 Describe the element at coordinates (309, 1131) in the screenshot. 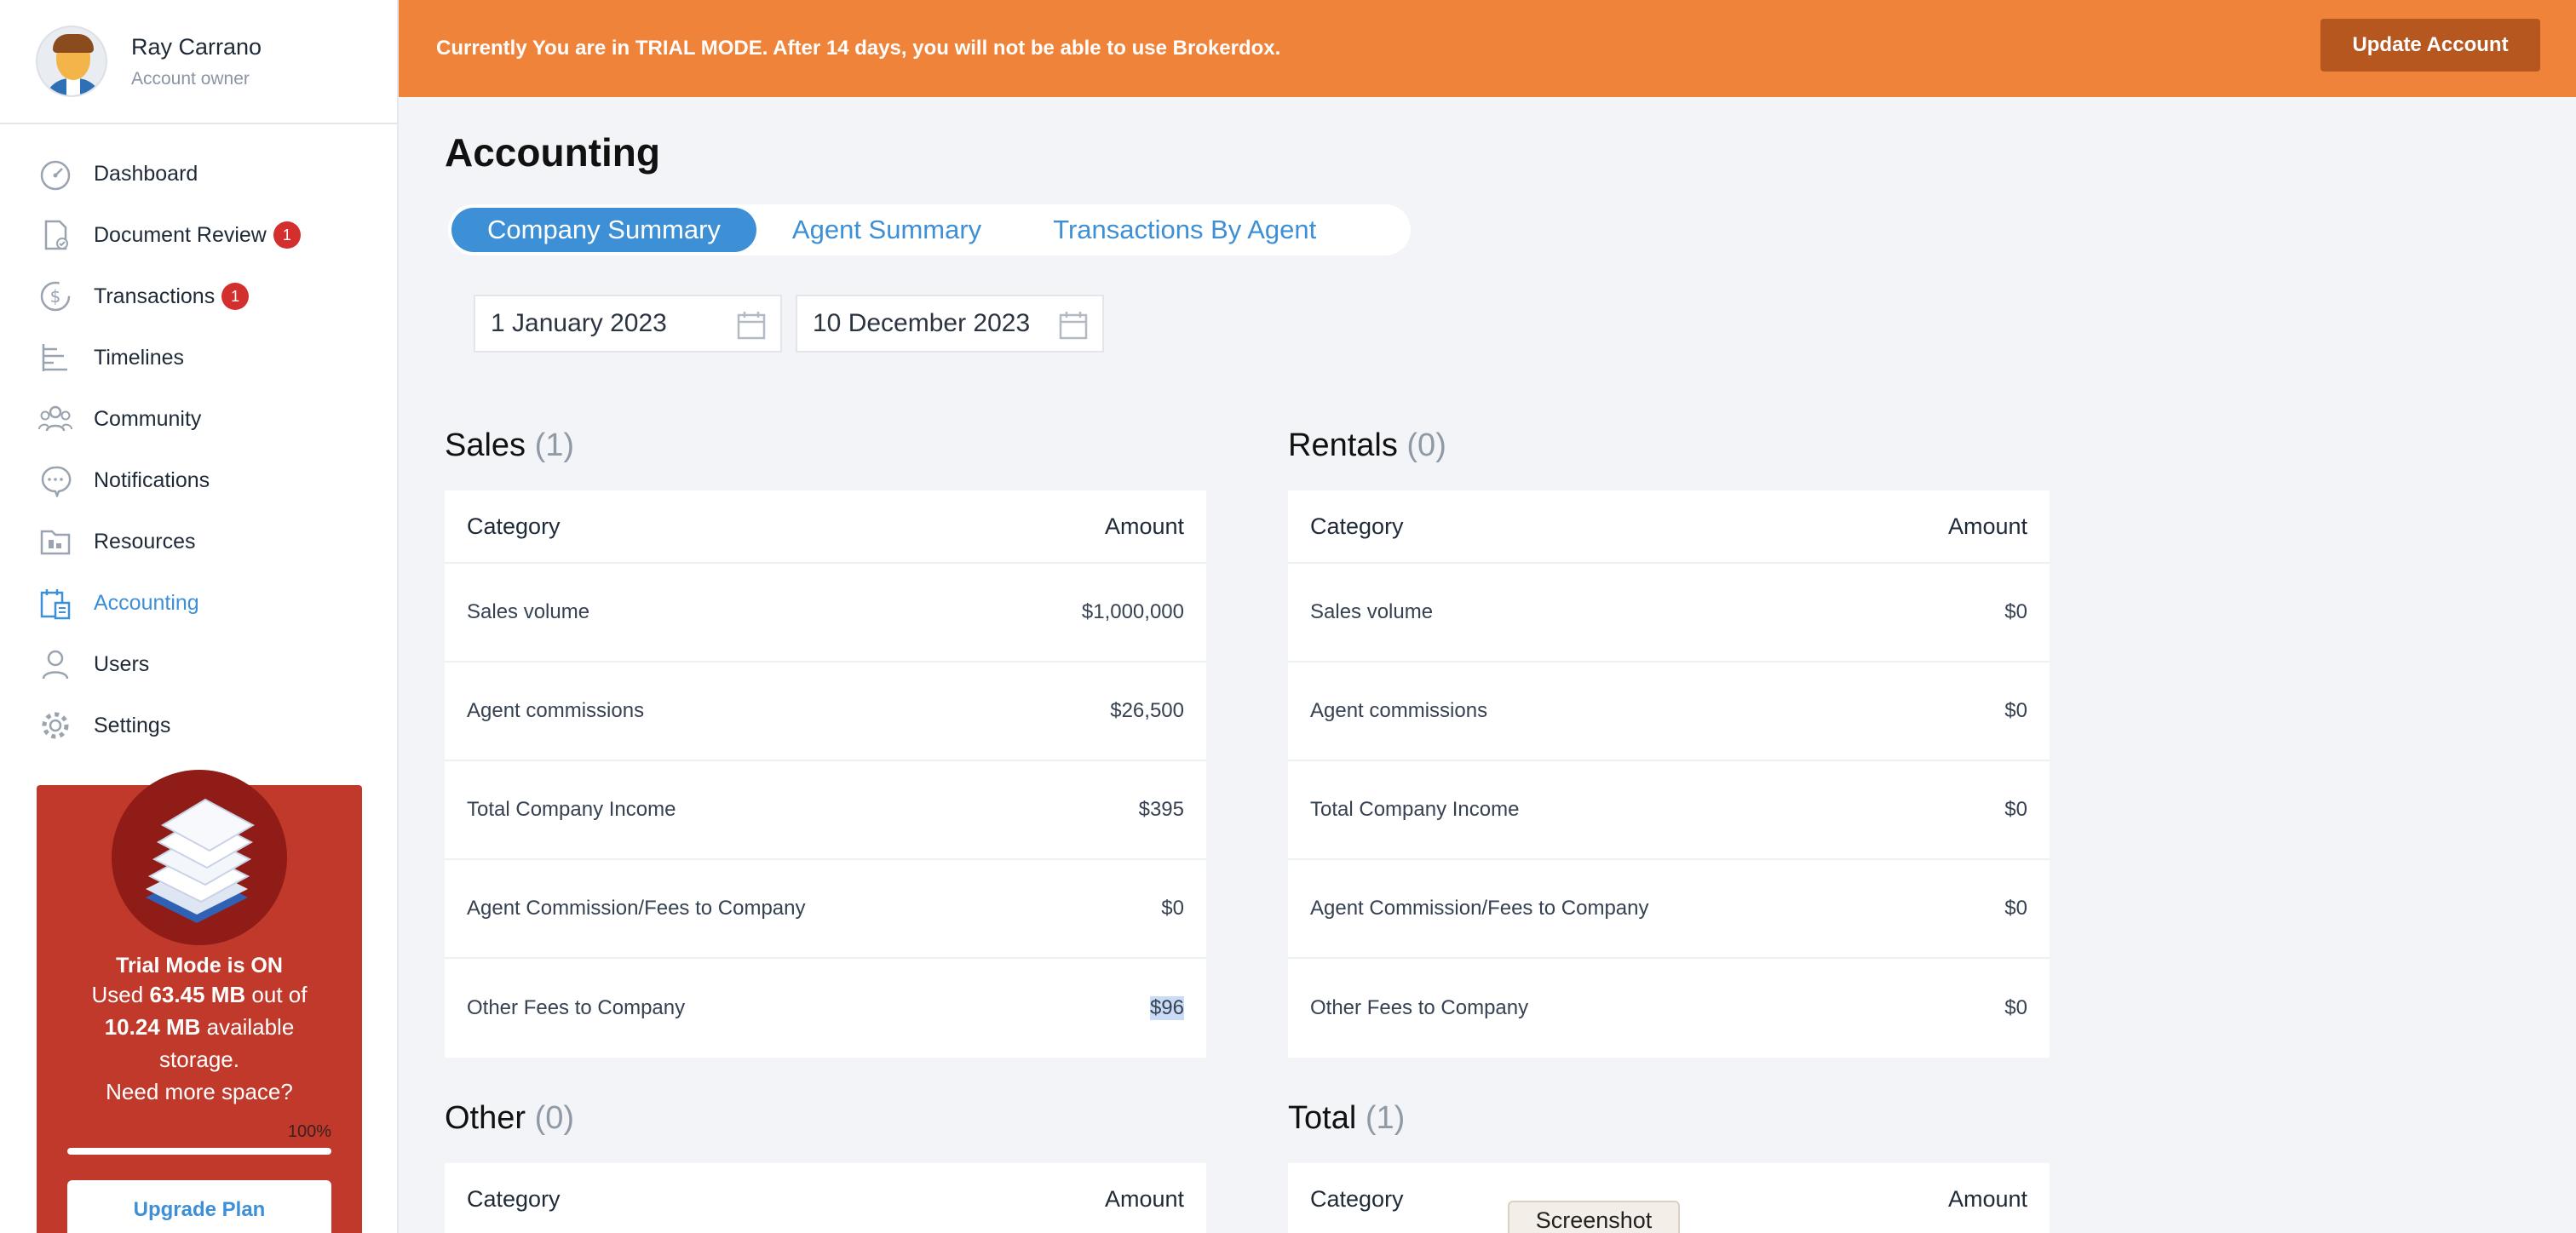

I see `progress-percent: 100%` at that location.